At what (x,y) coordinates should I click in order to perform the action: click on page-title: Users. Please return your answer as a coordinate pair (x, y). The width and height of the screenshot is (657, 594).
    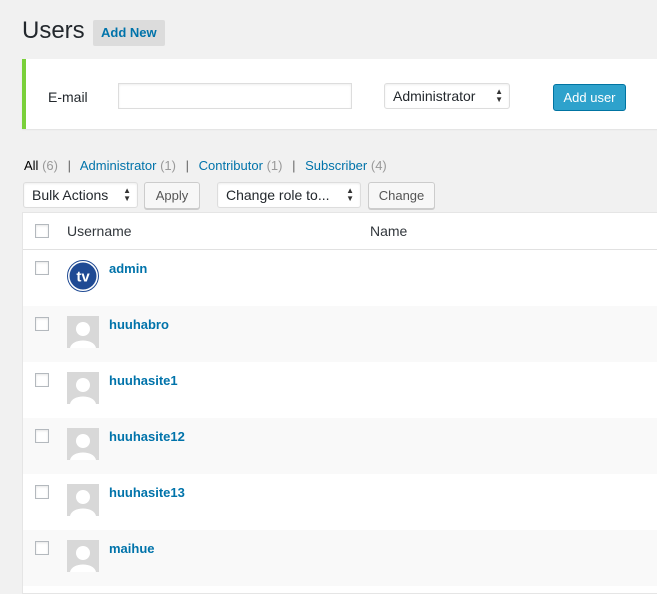
    Looking at the image, I should click on (53, 30).